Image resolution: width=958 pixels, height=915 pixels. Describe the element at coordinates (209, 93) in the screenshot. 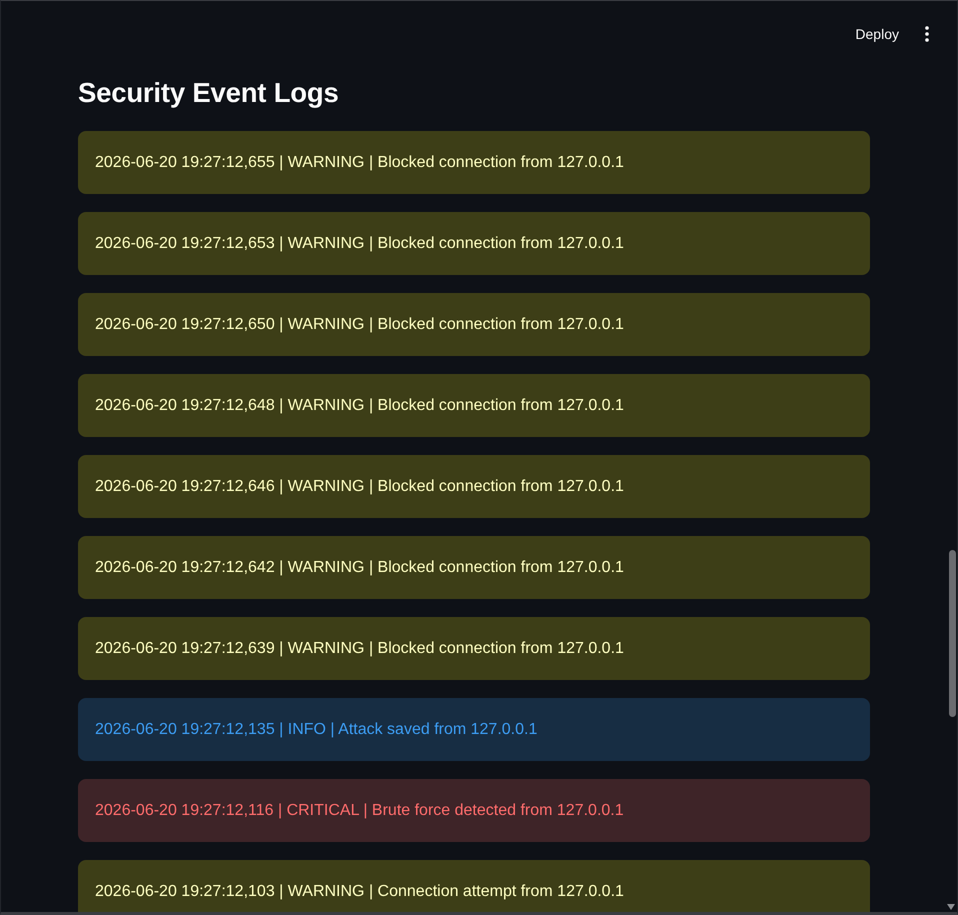

I see `page-title: Security Event Logs` at that location.